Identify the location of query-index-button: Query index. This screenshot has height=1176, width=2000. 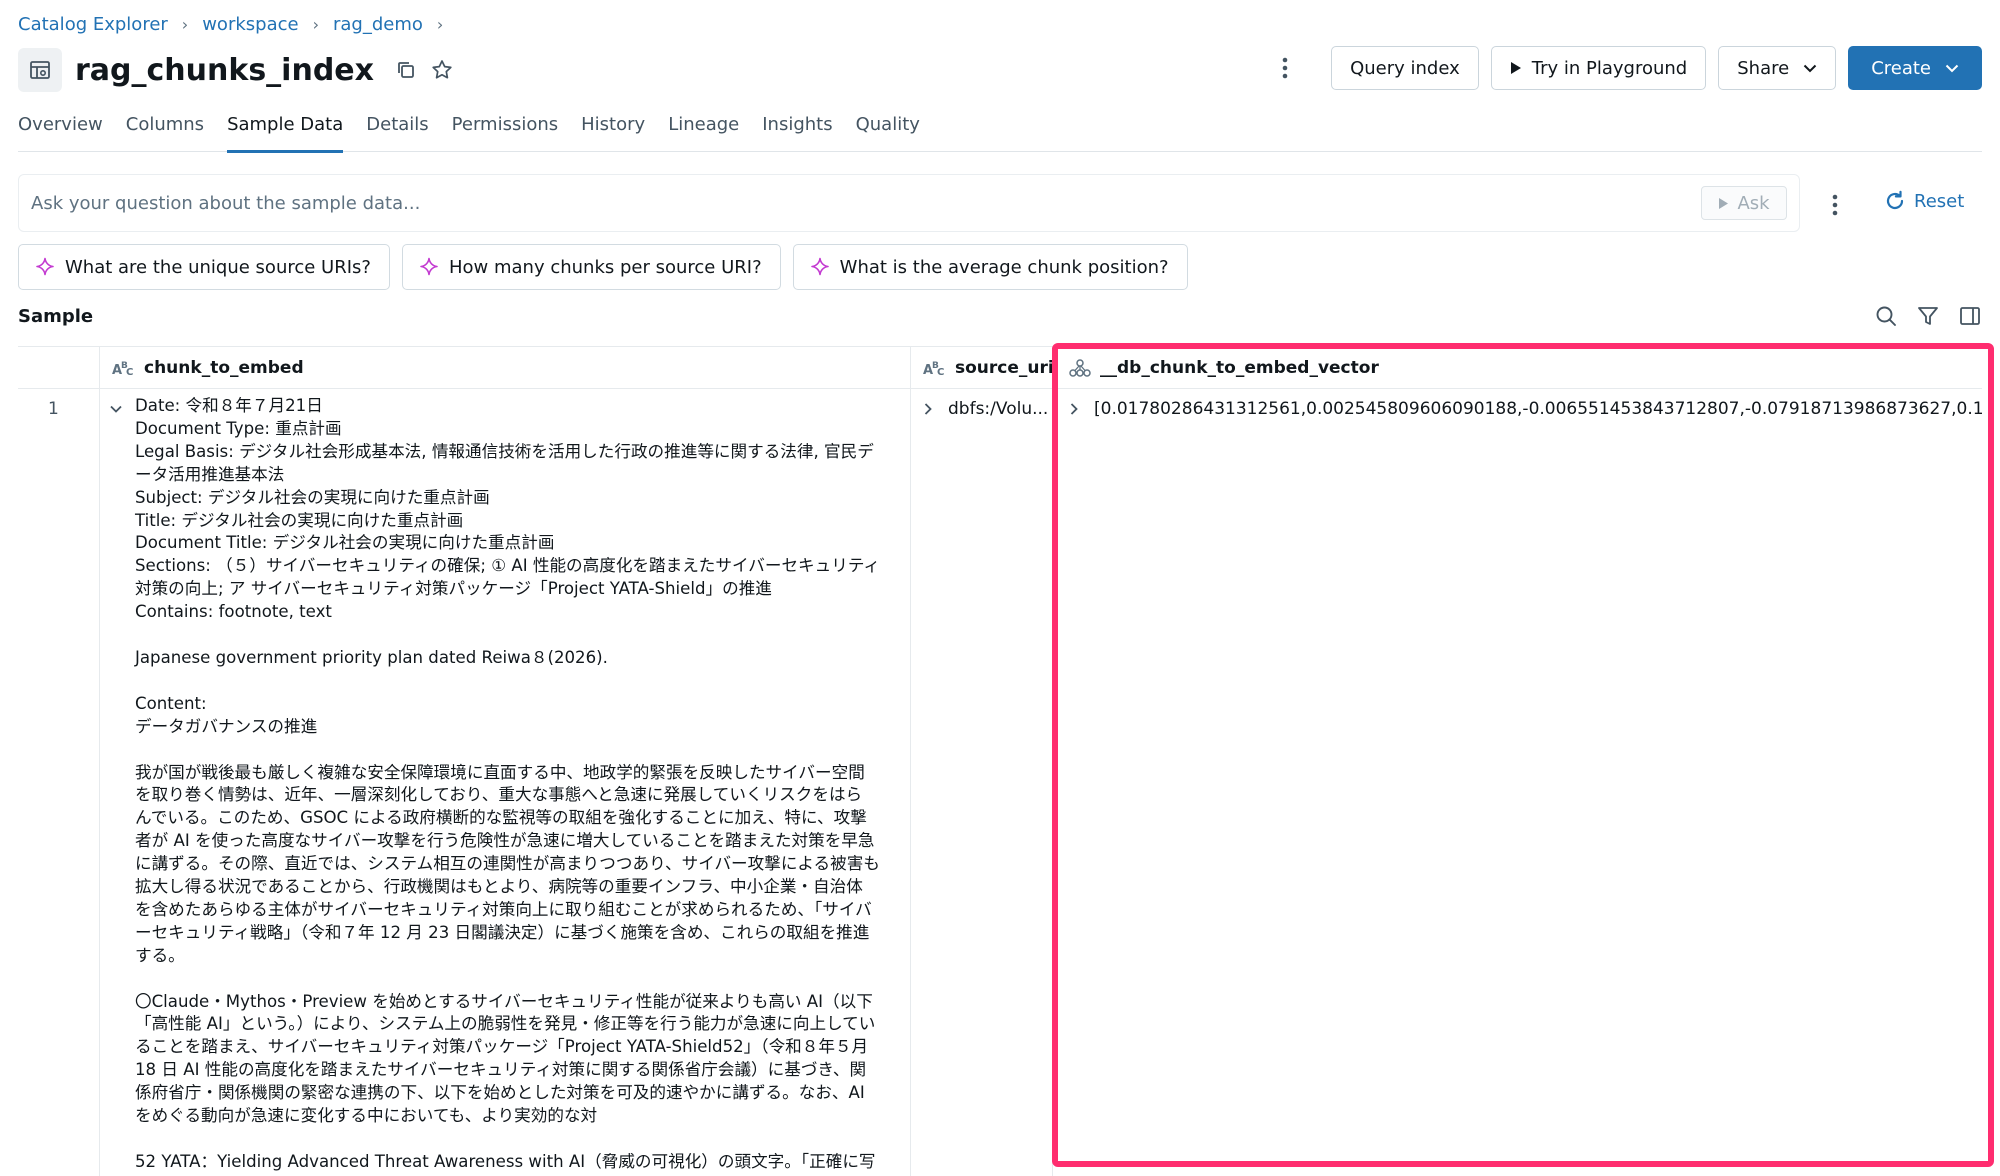
(1405, 68).